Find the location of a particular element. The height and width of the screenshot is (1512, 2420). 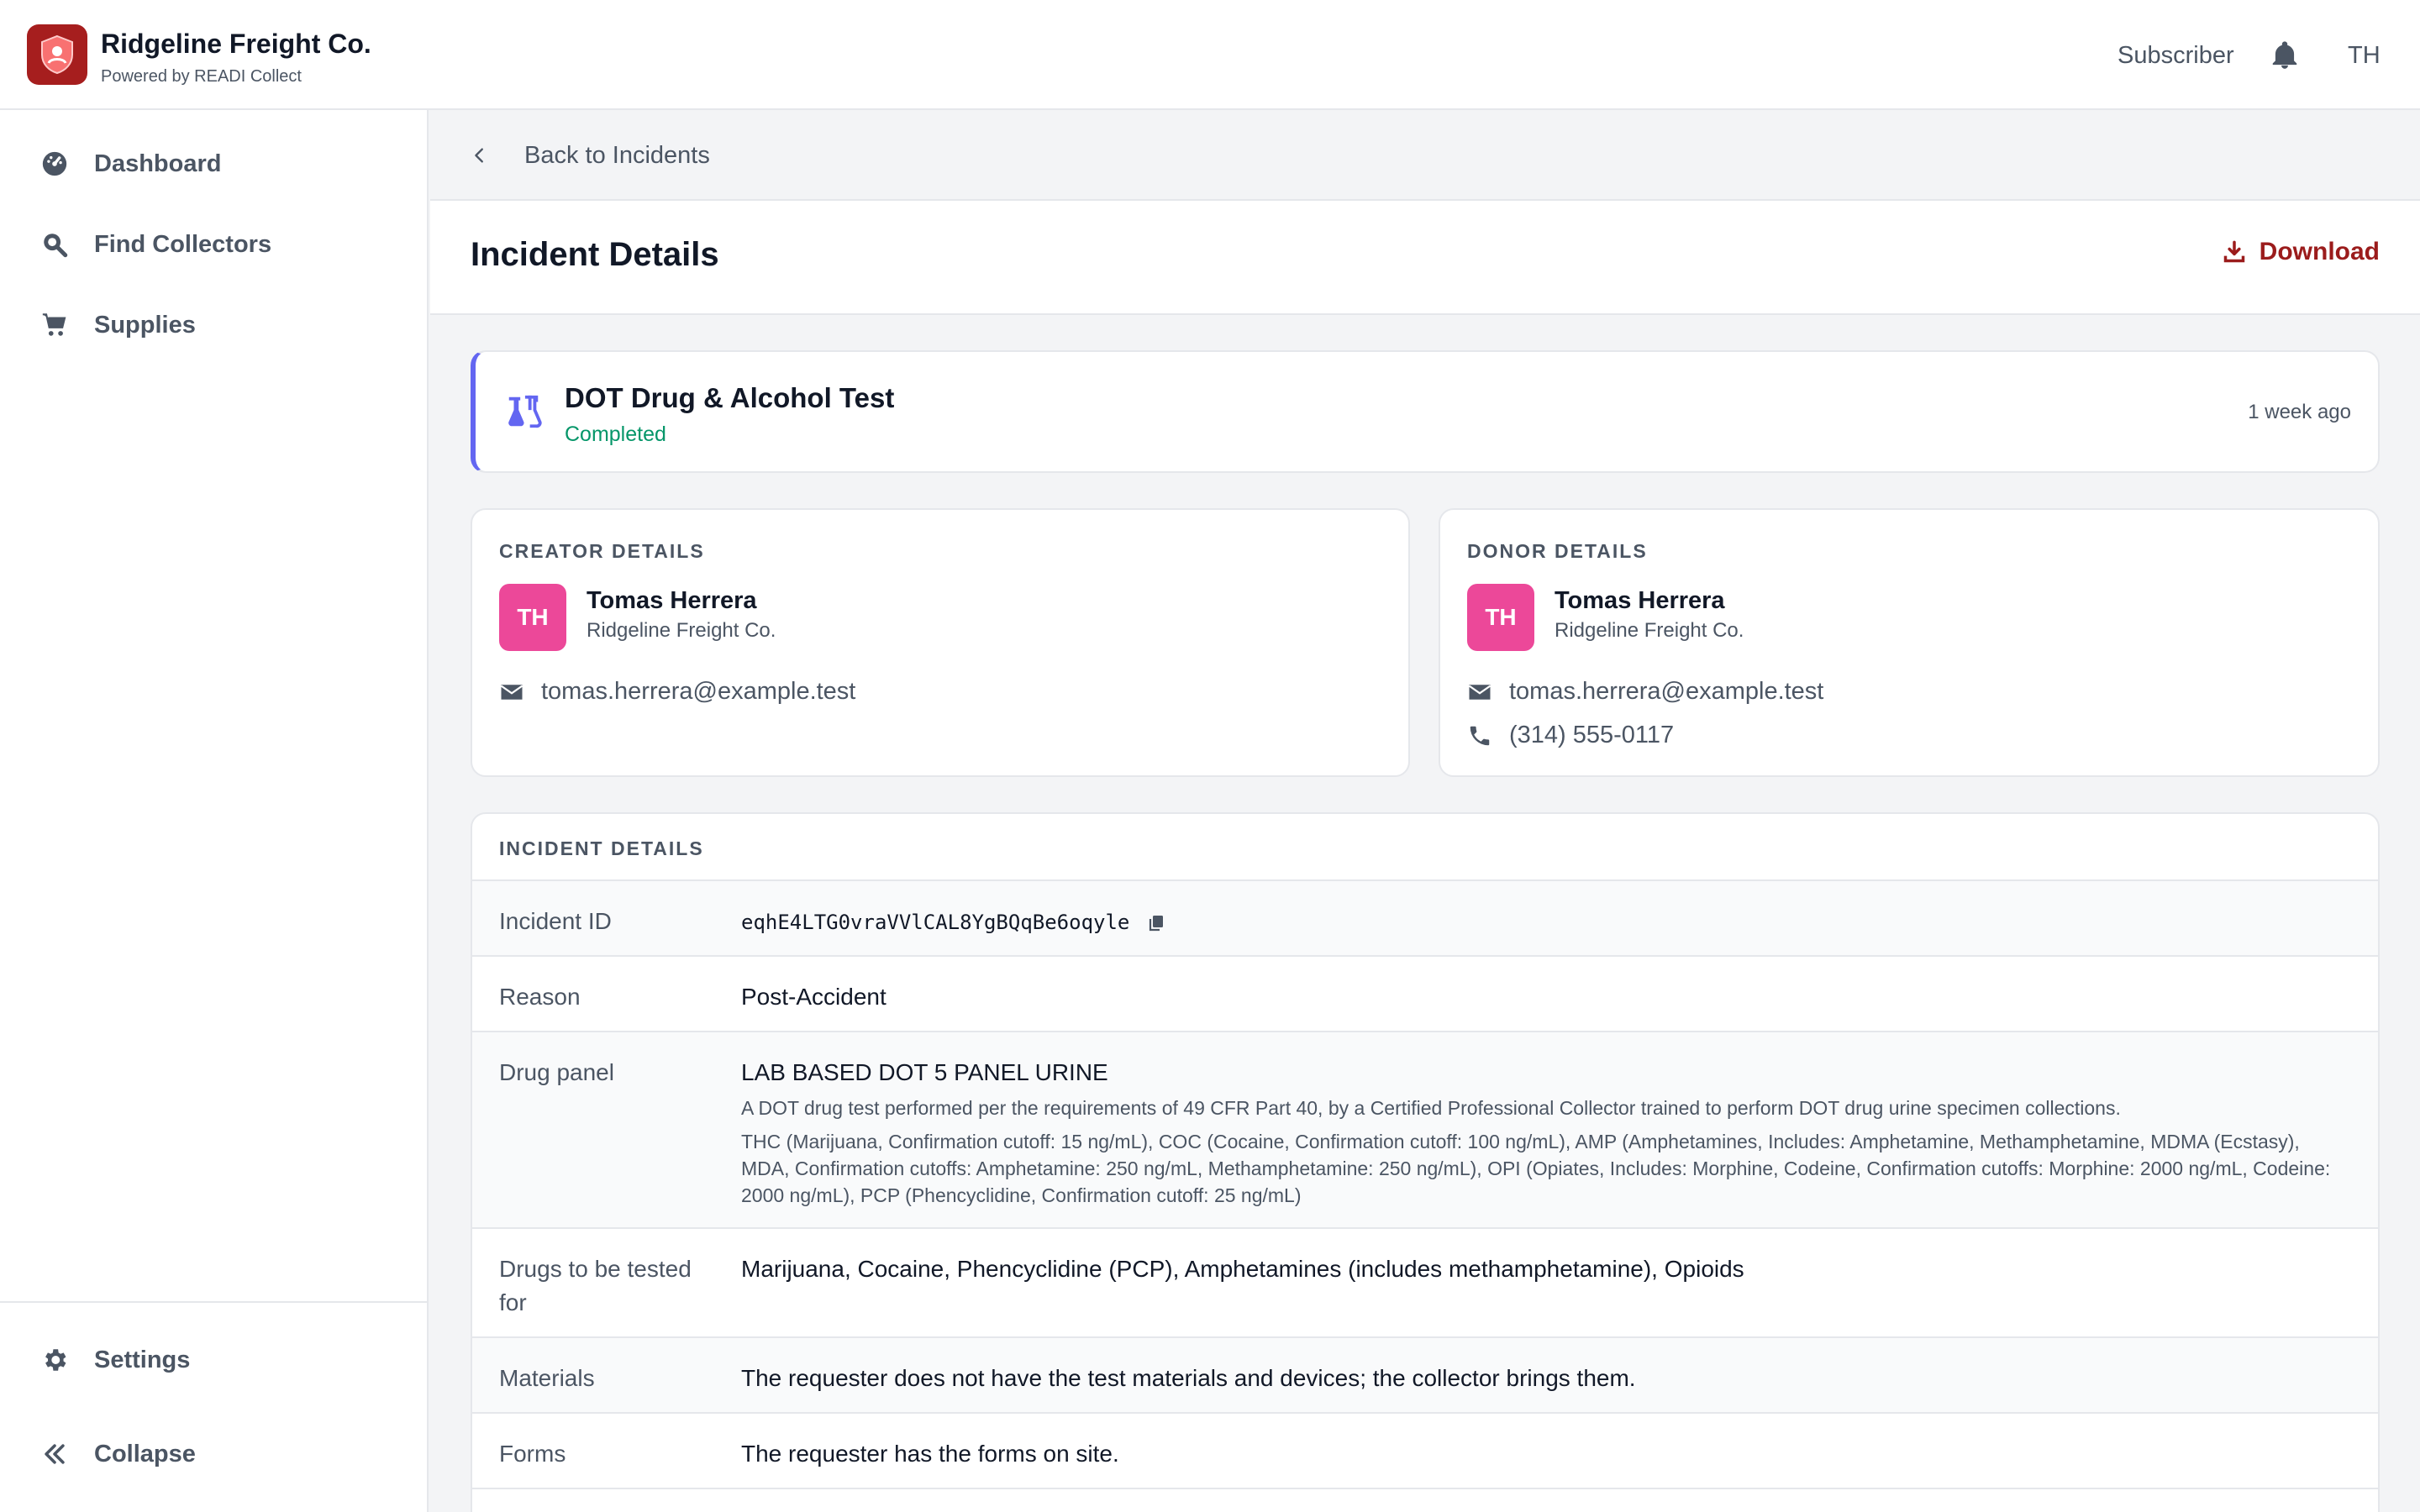

download-button: Download is located at coordinates (2301, 252).